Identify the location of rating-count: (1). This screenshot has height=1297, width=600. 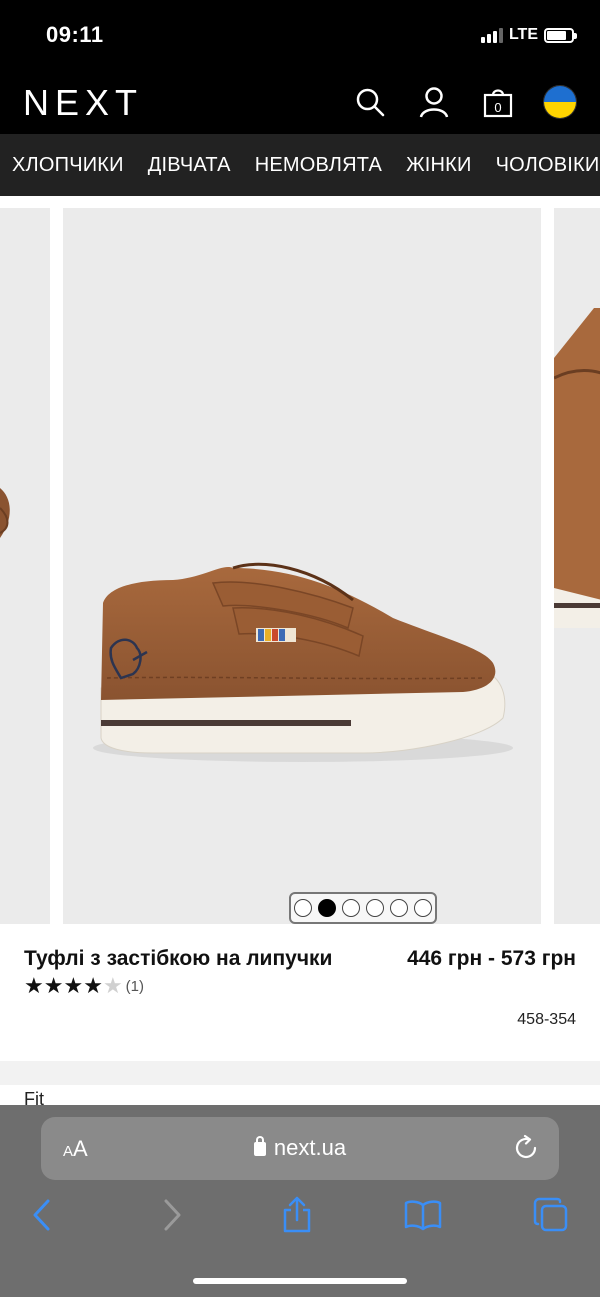
(135, 986).